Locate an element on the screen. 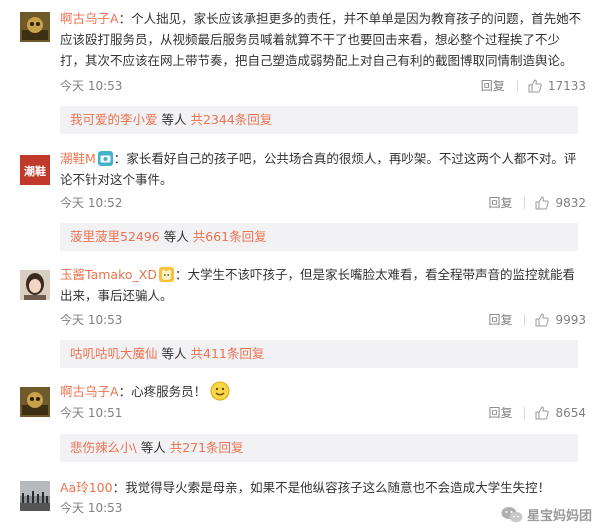  like-count: 8654 is located at coordinates (570, 413).